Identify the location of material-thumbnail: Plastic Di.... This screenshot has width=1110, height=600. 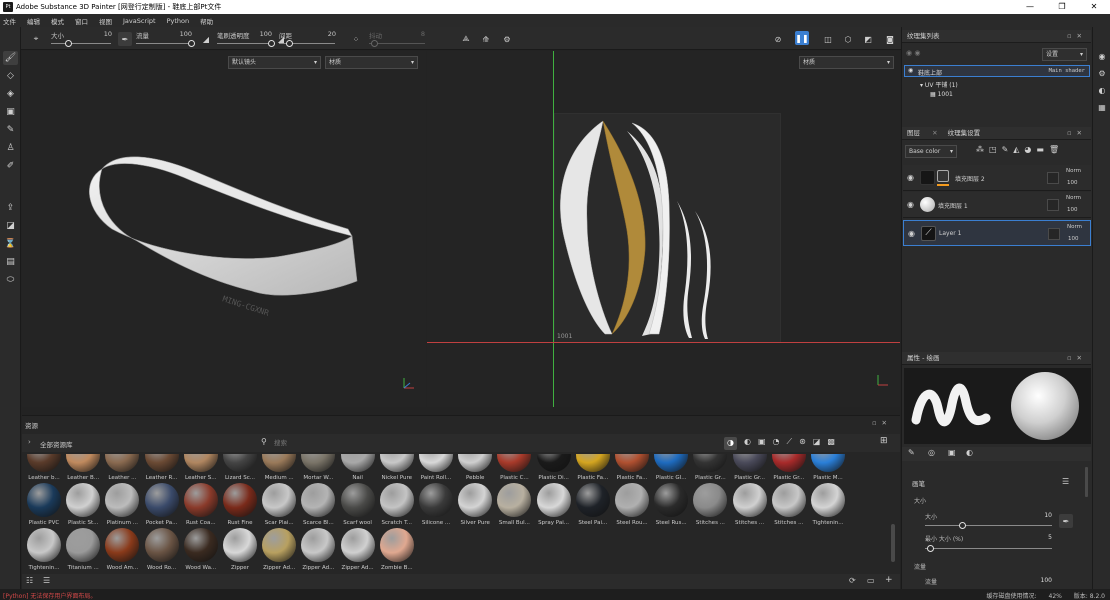
(554, 468).